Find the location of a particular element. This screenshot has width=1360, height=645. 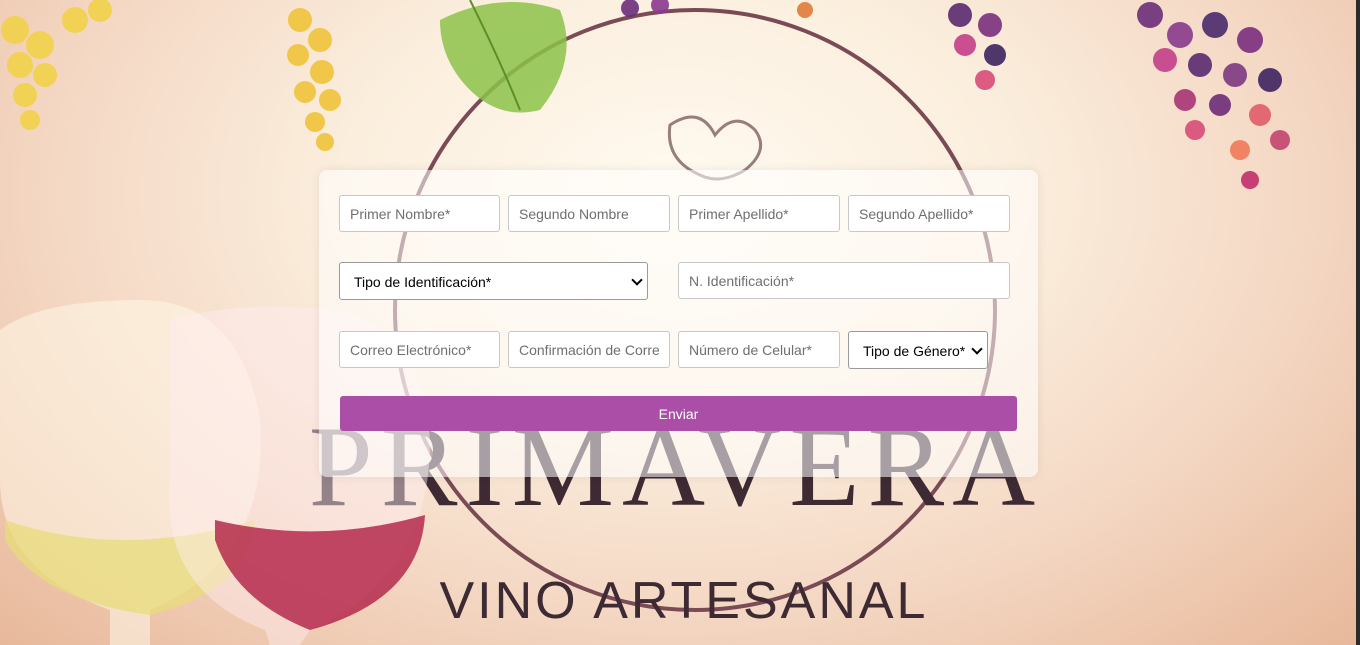

tipo-identificacion-select: Tipo de Identificación* is located at coordinates (493, 281).